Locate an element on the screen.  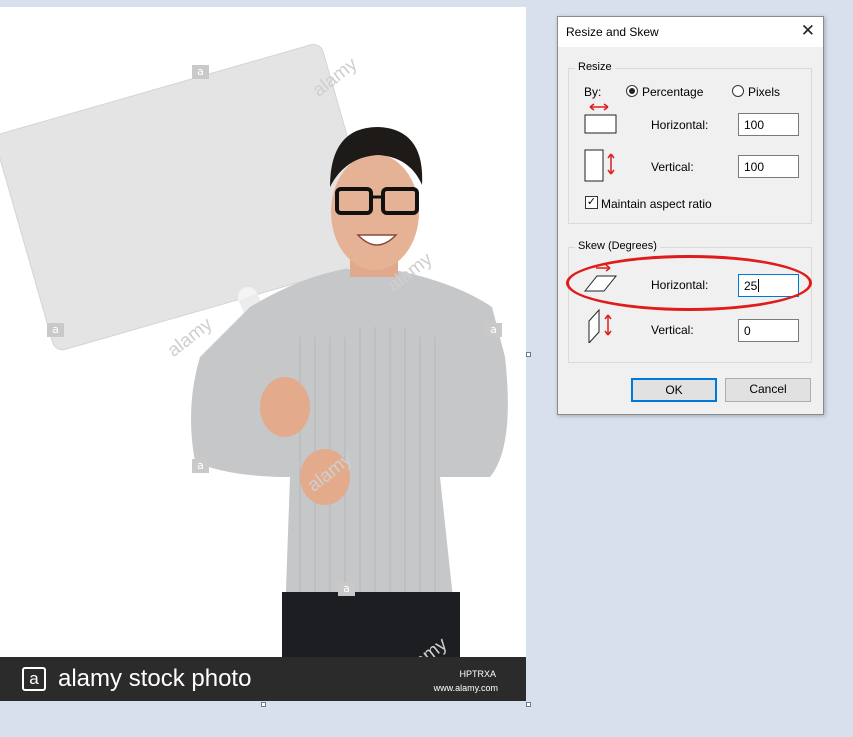
image-code: HPTRXA is located at coordinates (477, 674).